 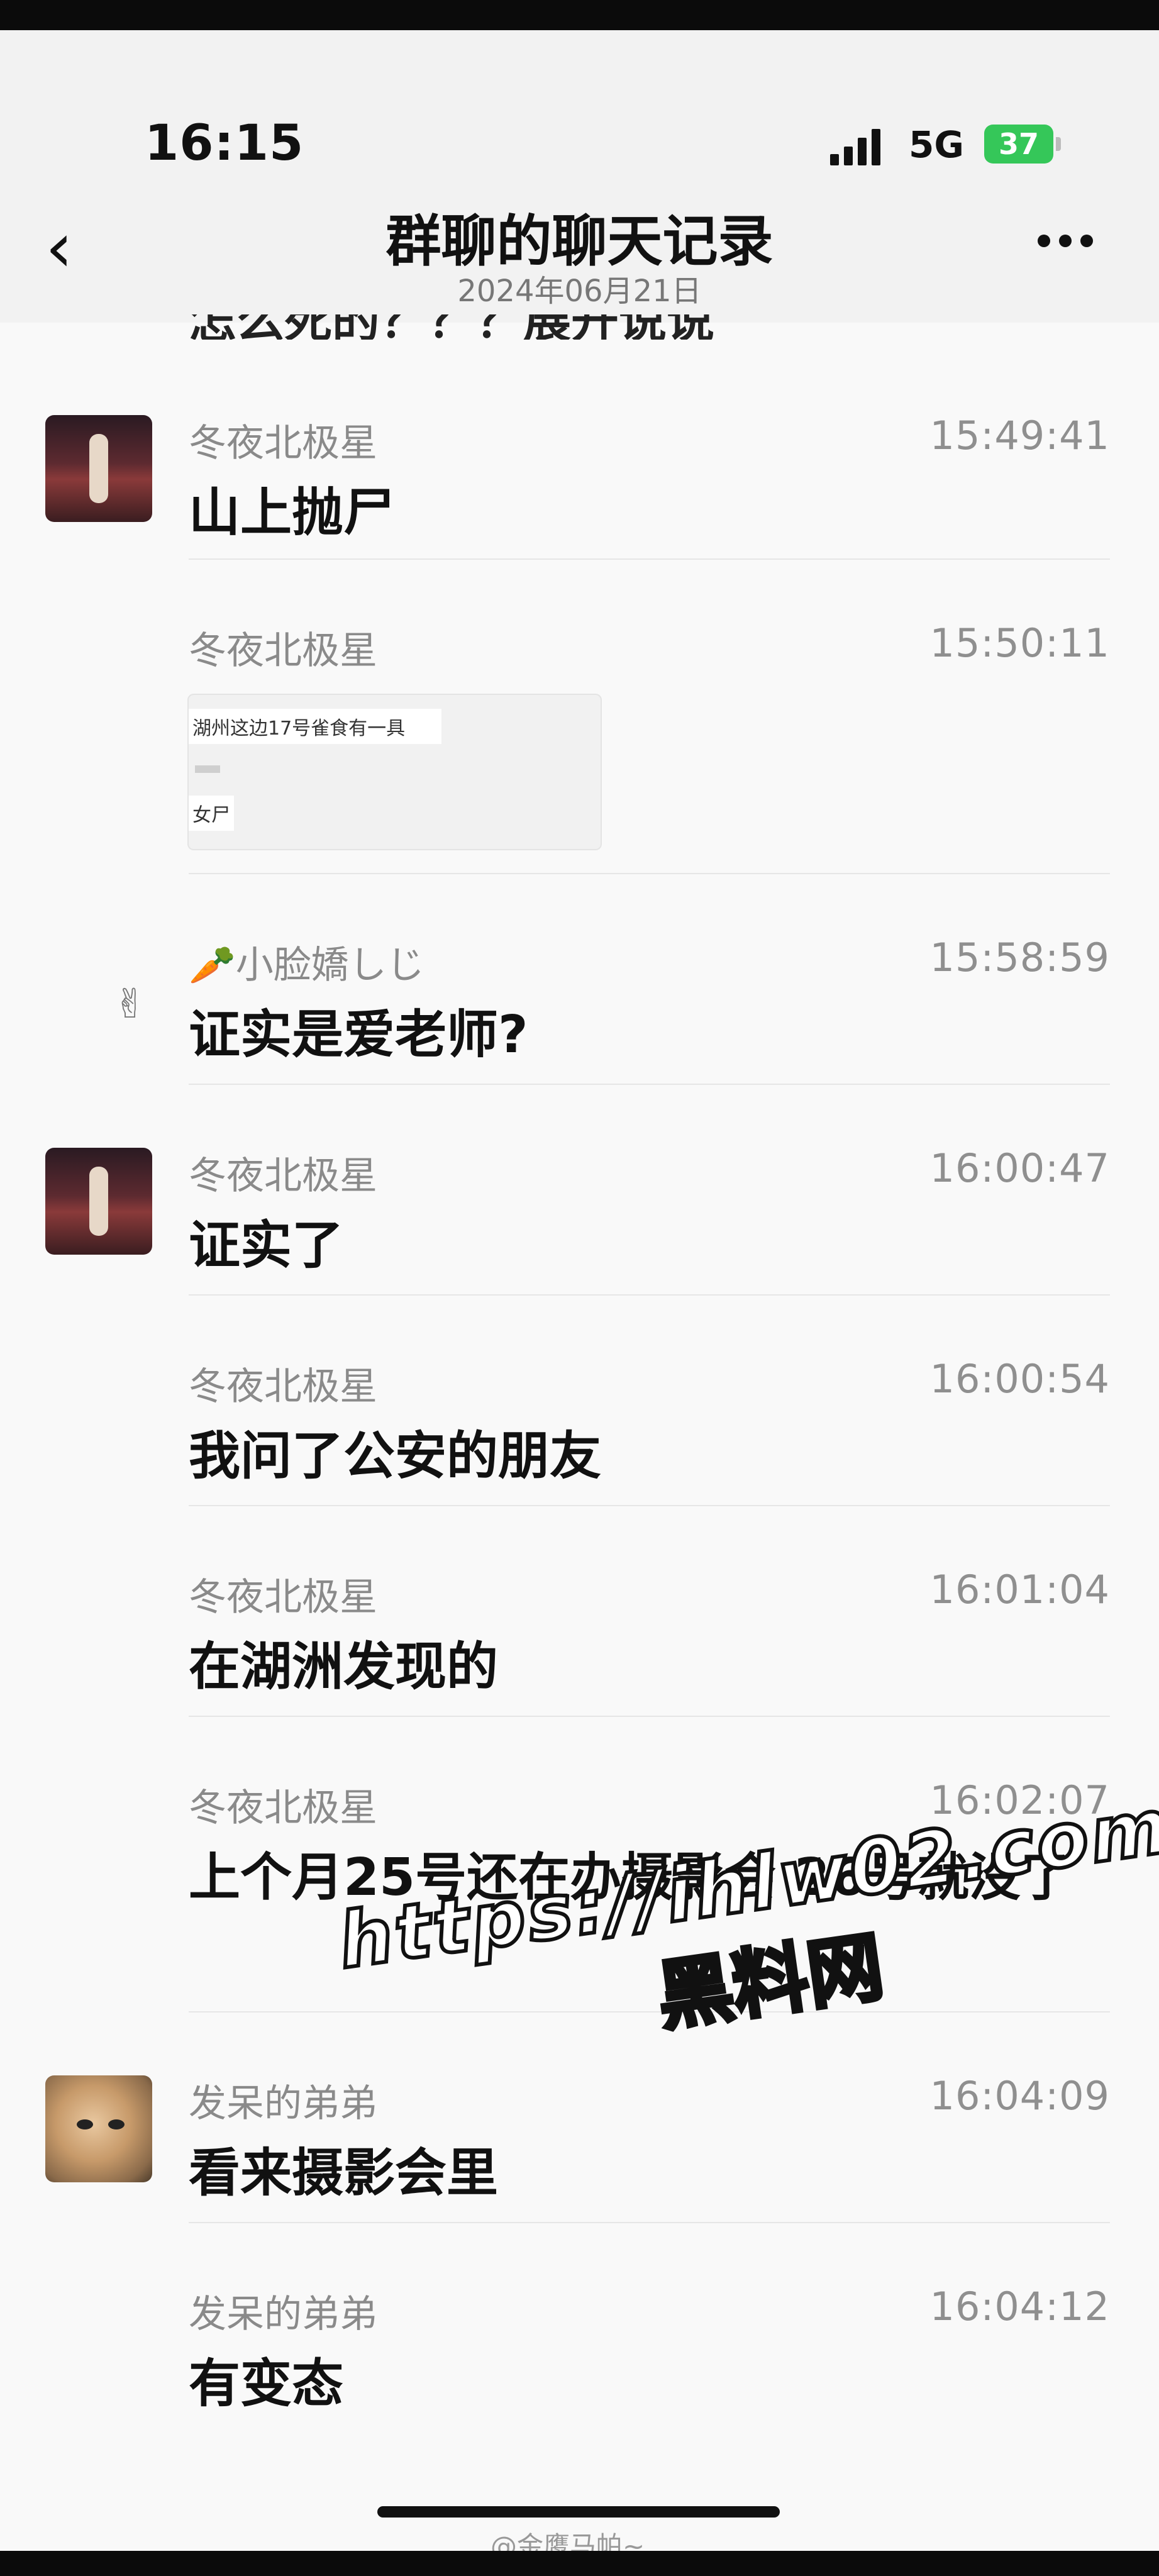 I want to click on image-text-line: 女尸, so click(x=211, y=813).